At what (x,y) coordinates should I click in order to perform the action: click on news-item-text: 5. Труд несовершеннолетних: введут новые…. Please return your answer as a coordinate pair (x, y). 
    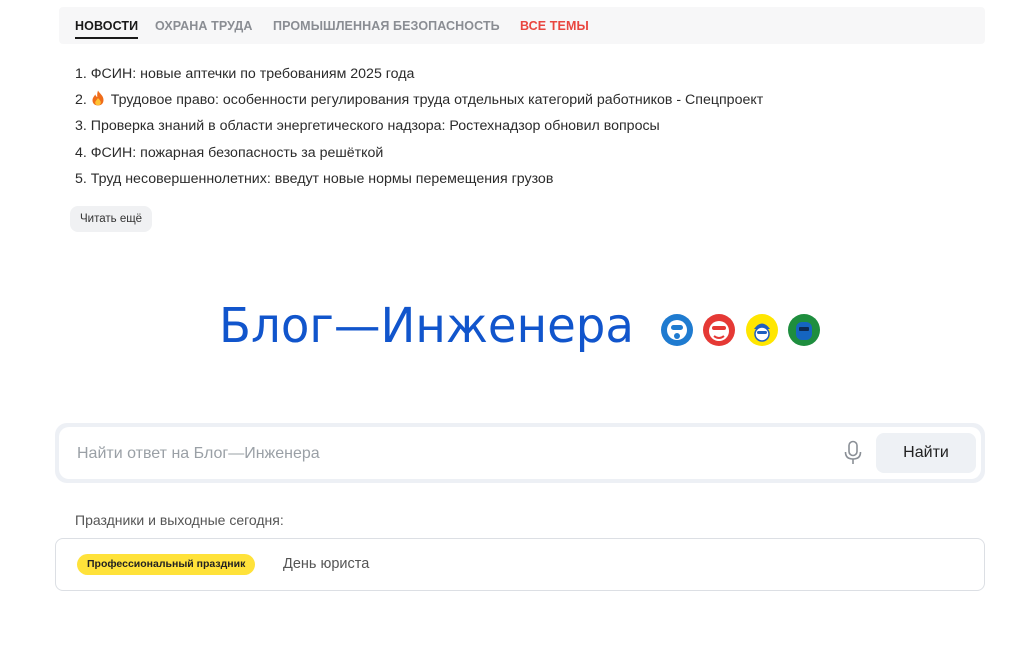
    Looking at the image, I should click on (314, 178).